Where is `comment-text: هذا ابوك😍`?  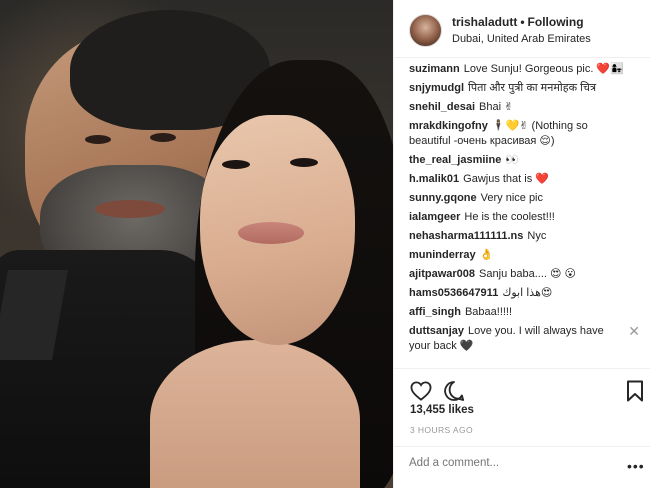
comment-text: هذا ابوك😍 is located at coordinates (527, 293).